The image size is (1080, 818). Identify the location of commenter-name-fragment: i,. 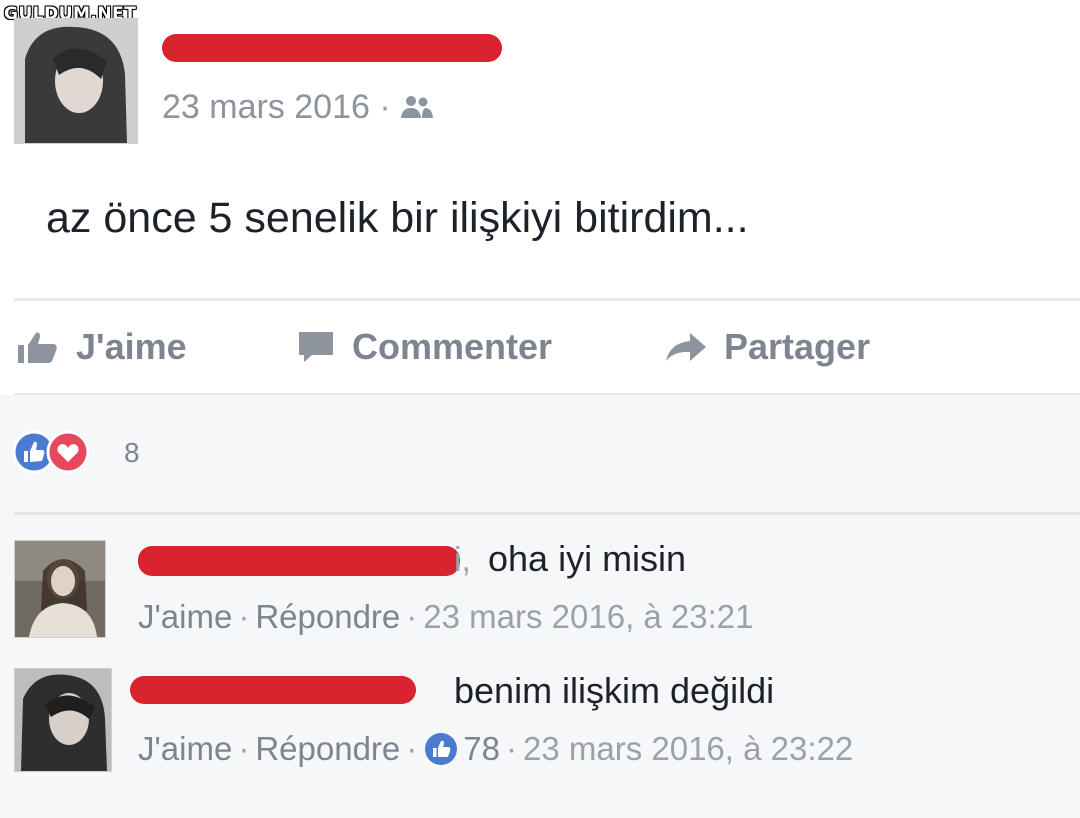
(462, 560).